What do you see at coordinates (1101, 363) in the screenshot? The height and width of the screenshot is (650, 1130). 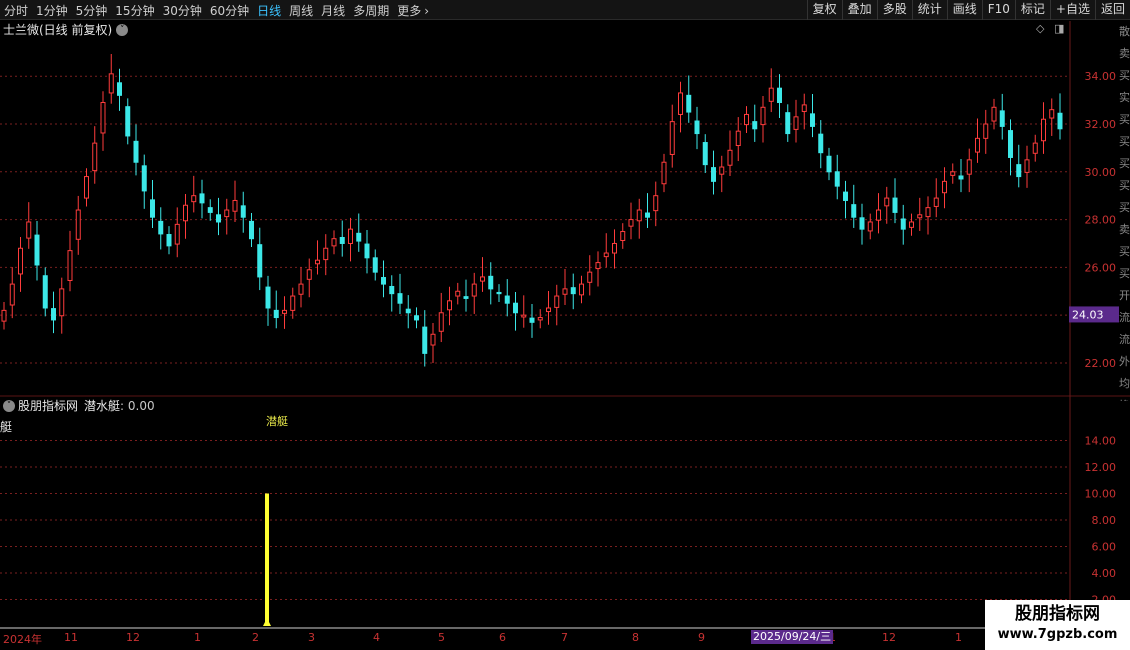 I see `price-tick-label: 22.00` at bounding box center [1101, 363].